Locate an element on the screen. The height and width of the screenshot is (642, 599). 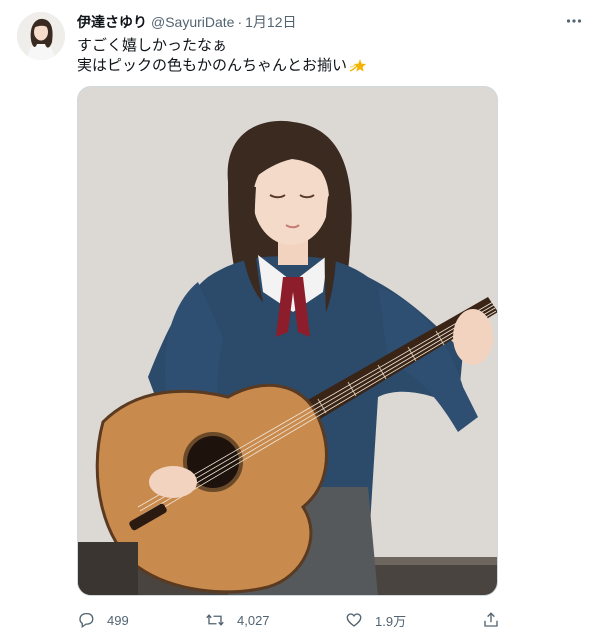
like-count: 1.9万 is located at coordinates (391, 621).